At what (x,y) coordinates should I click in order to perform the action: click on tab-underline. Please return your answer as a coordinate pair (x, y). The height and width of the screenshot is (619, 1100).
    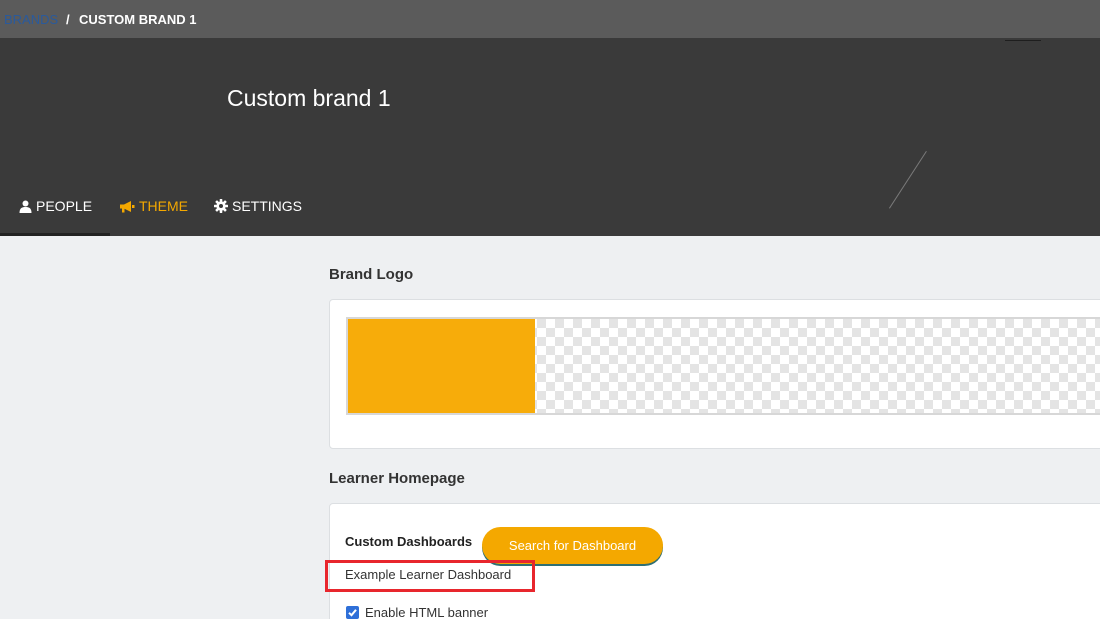
    Looking at the image, I should click on (55, 234).